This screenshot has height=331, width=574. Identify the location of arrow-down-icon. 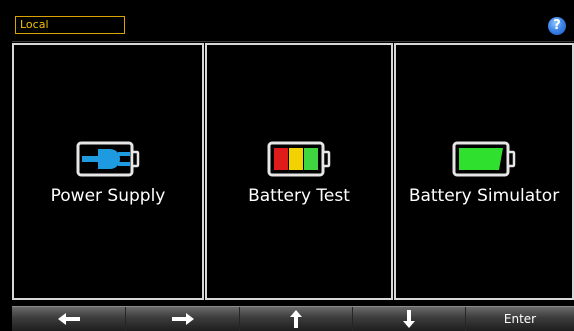
(409, 319).